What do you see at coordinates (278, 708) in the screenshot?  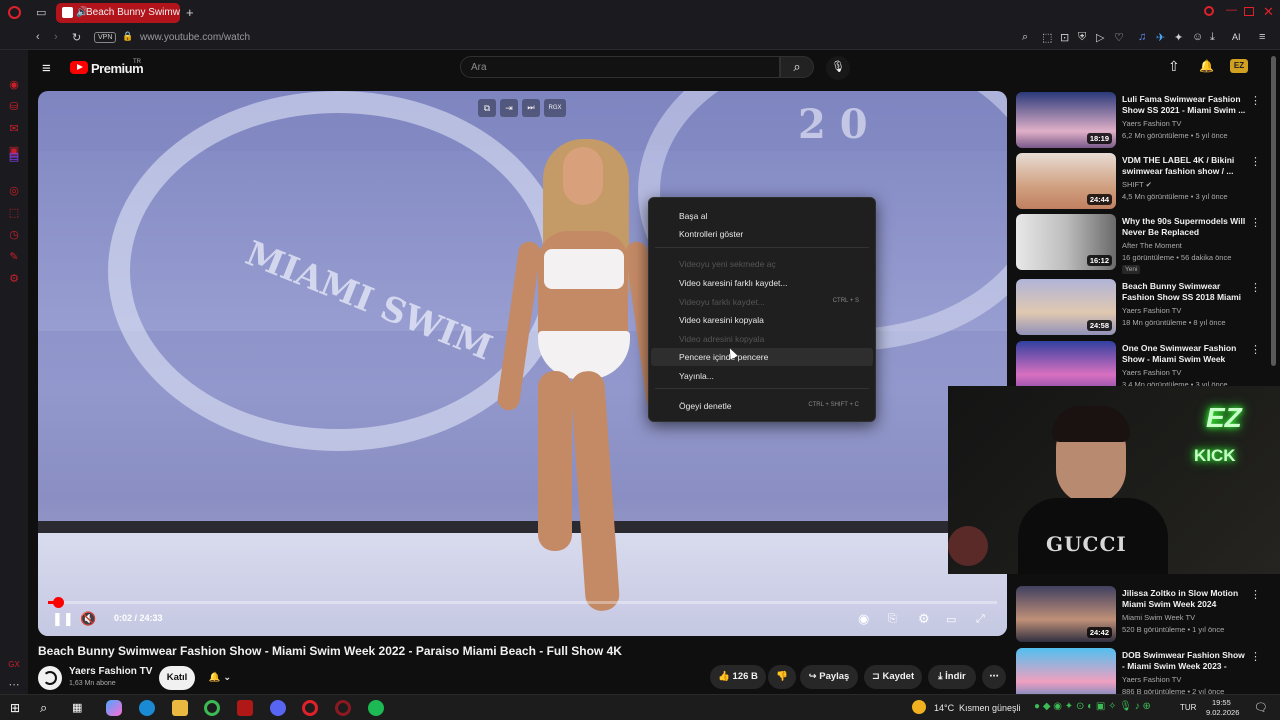 I see `discord-icon` at bounding box center [278, 708].